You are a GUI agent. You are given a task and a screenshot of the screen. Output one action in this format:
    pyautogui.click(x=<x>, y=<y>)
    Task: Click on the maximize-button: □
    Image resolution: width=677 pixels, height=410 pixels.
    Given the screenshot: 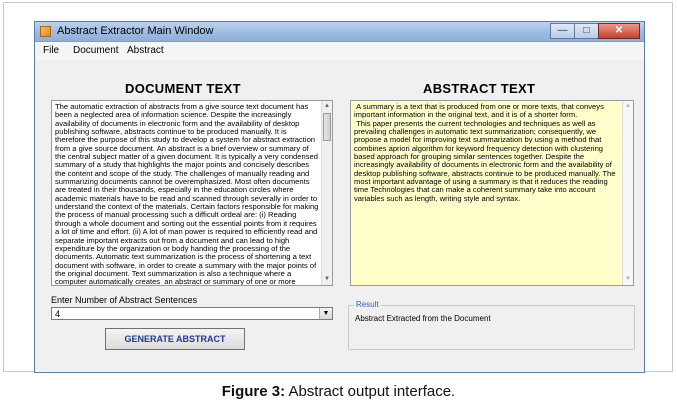 What is the action you would take?
    pyautogui.click(x=586, y=31)
    